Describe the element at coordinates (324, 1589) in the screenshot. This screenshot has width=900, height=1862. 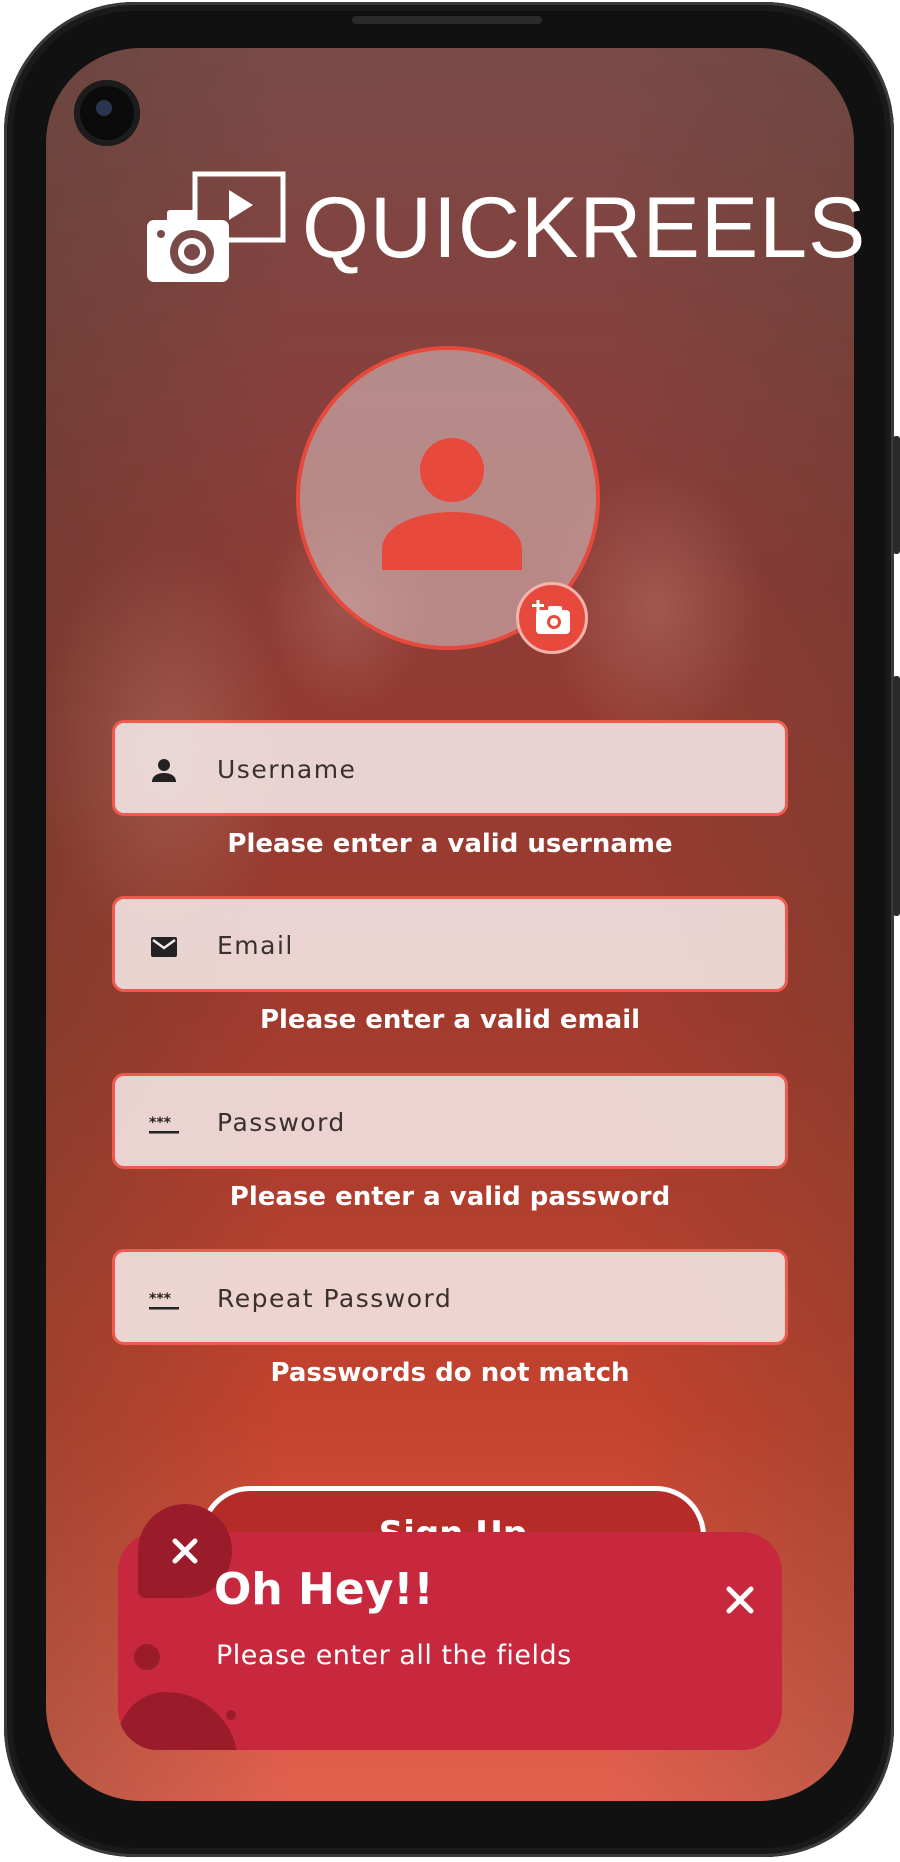
I see `toast-title: Oh Hey!!` at that location.